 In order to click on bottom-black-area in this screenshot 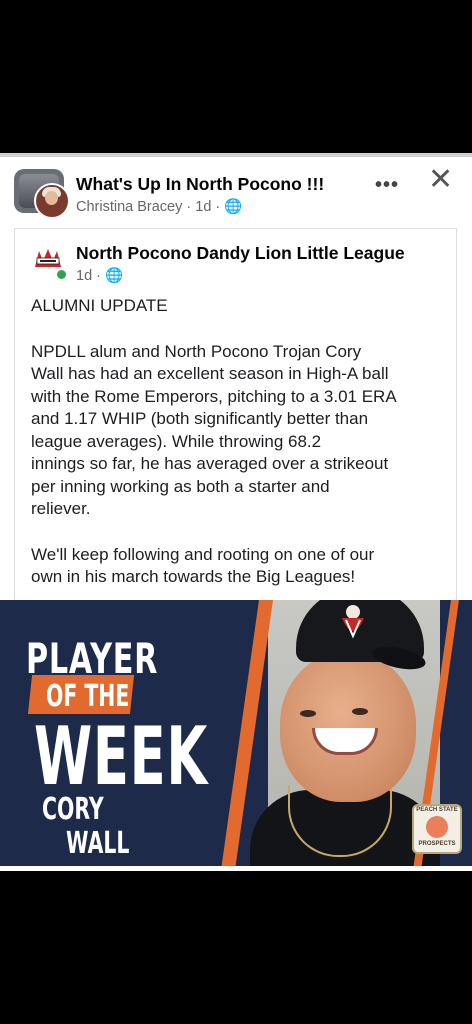, I will do `click(236, 947)`.